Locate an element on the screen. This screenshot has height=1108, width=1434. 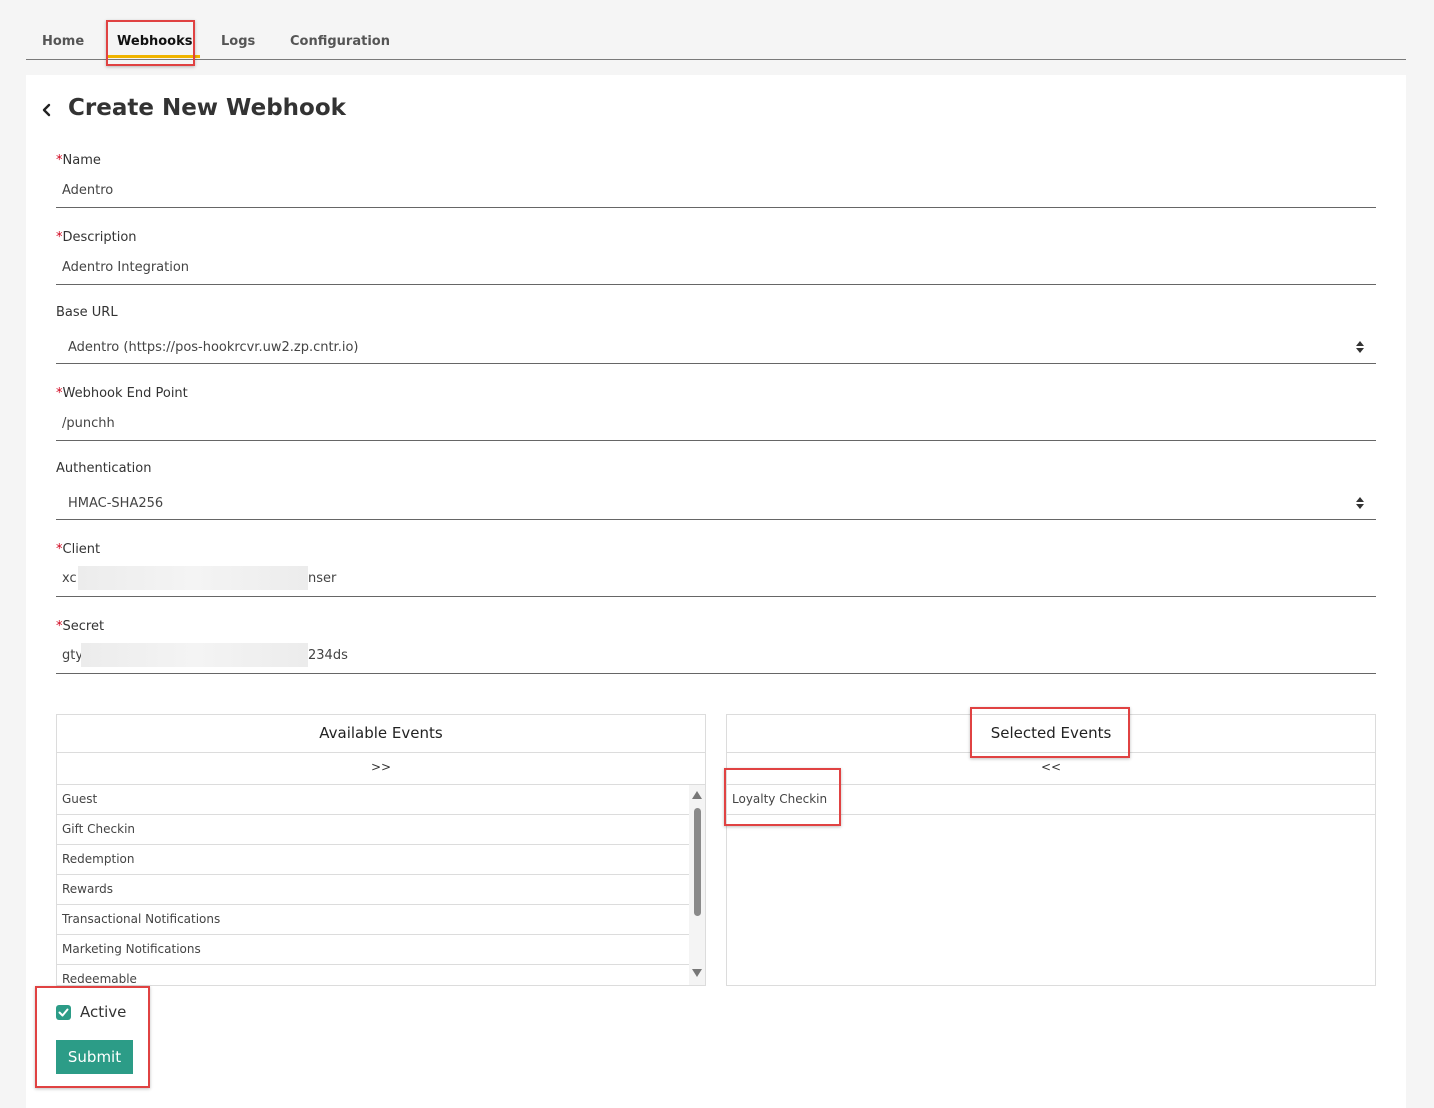
base-url-label: Base URL is located at coordinates (87, 312).